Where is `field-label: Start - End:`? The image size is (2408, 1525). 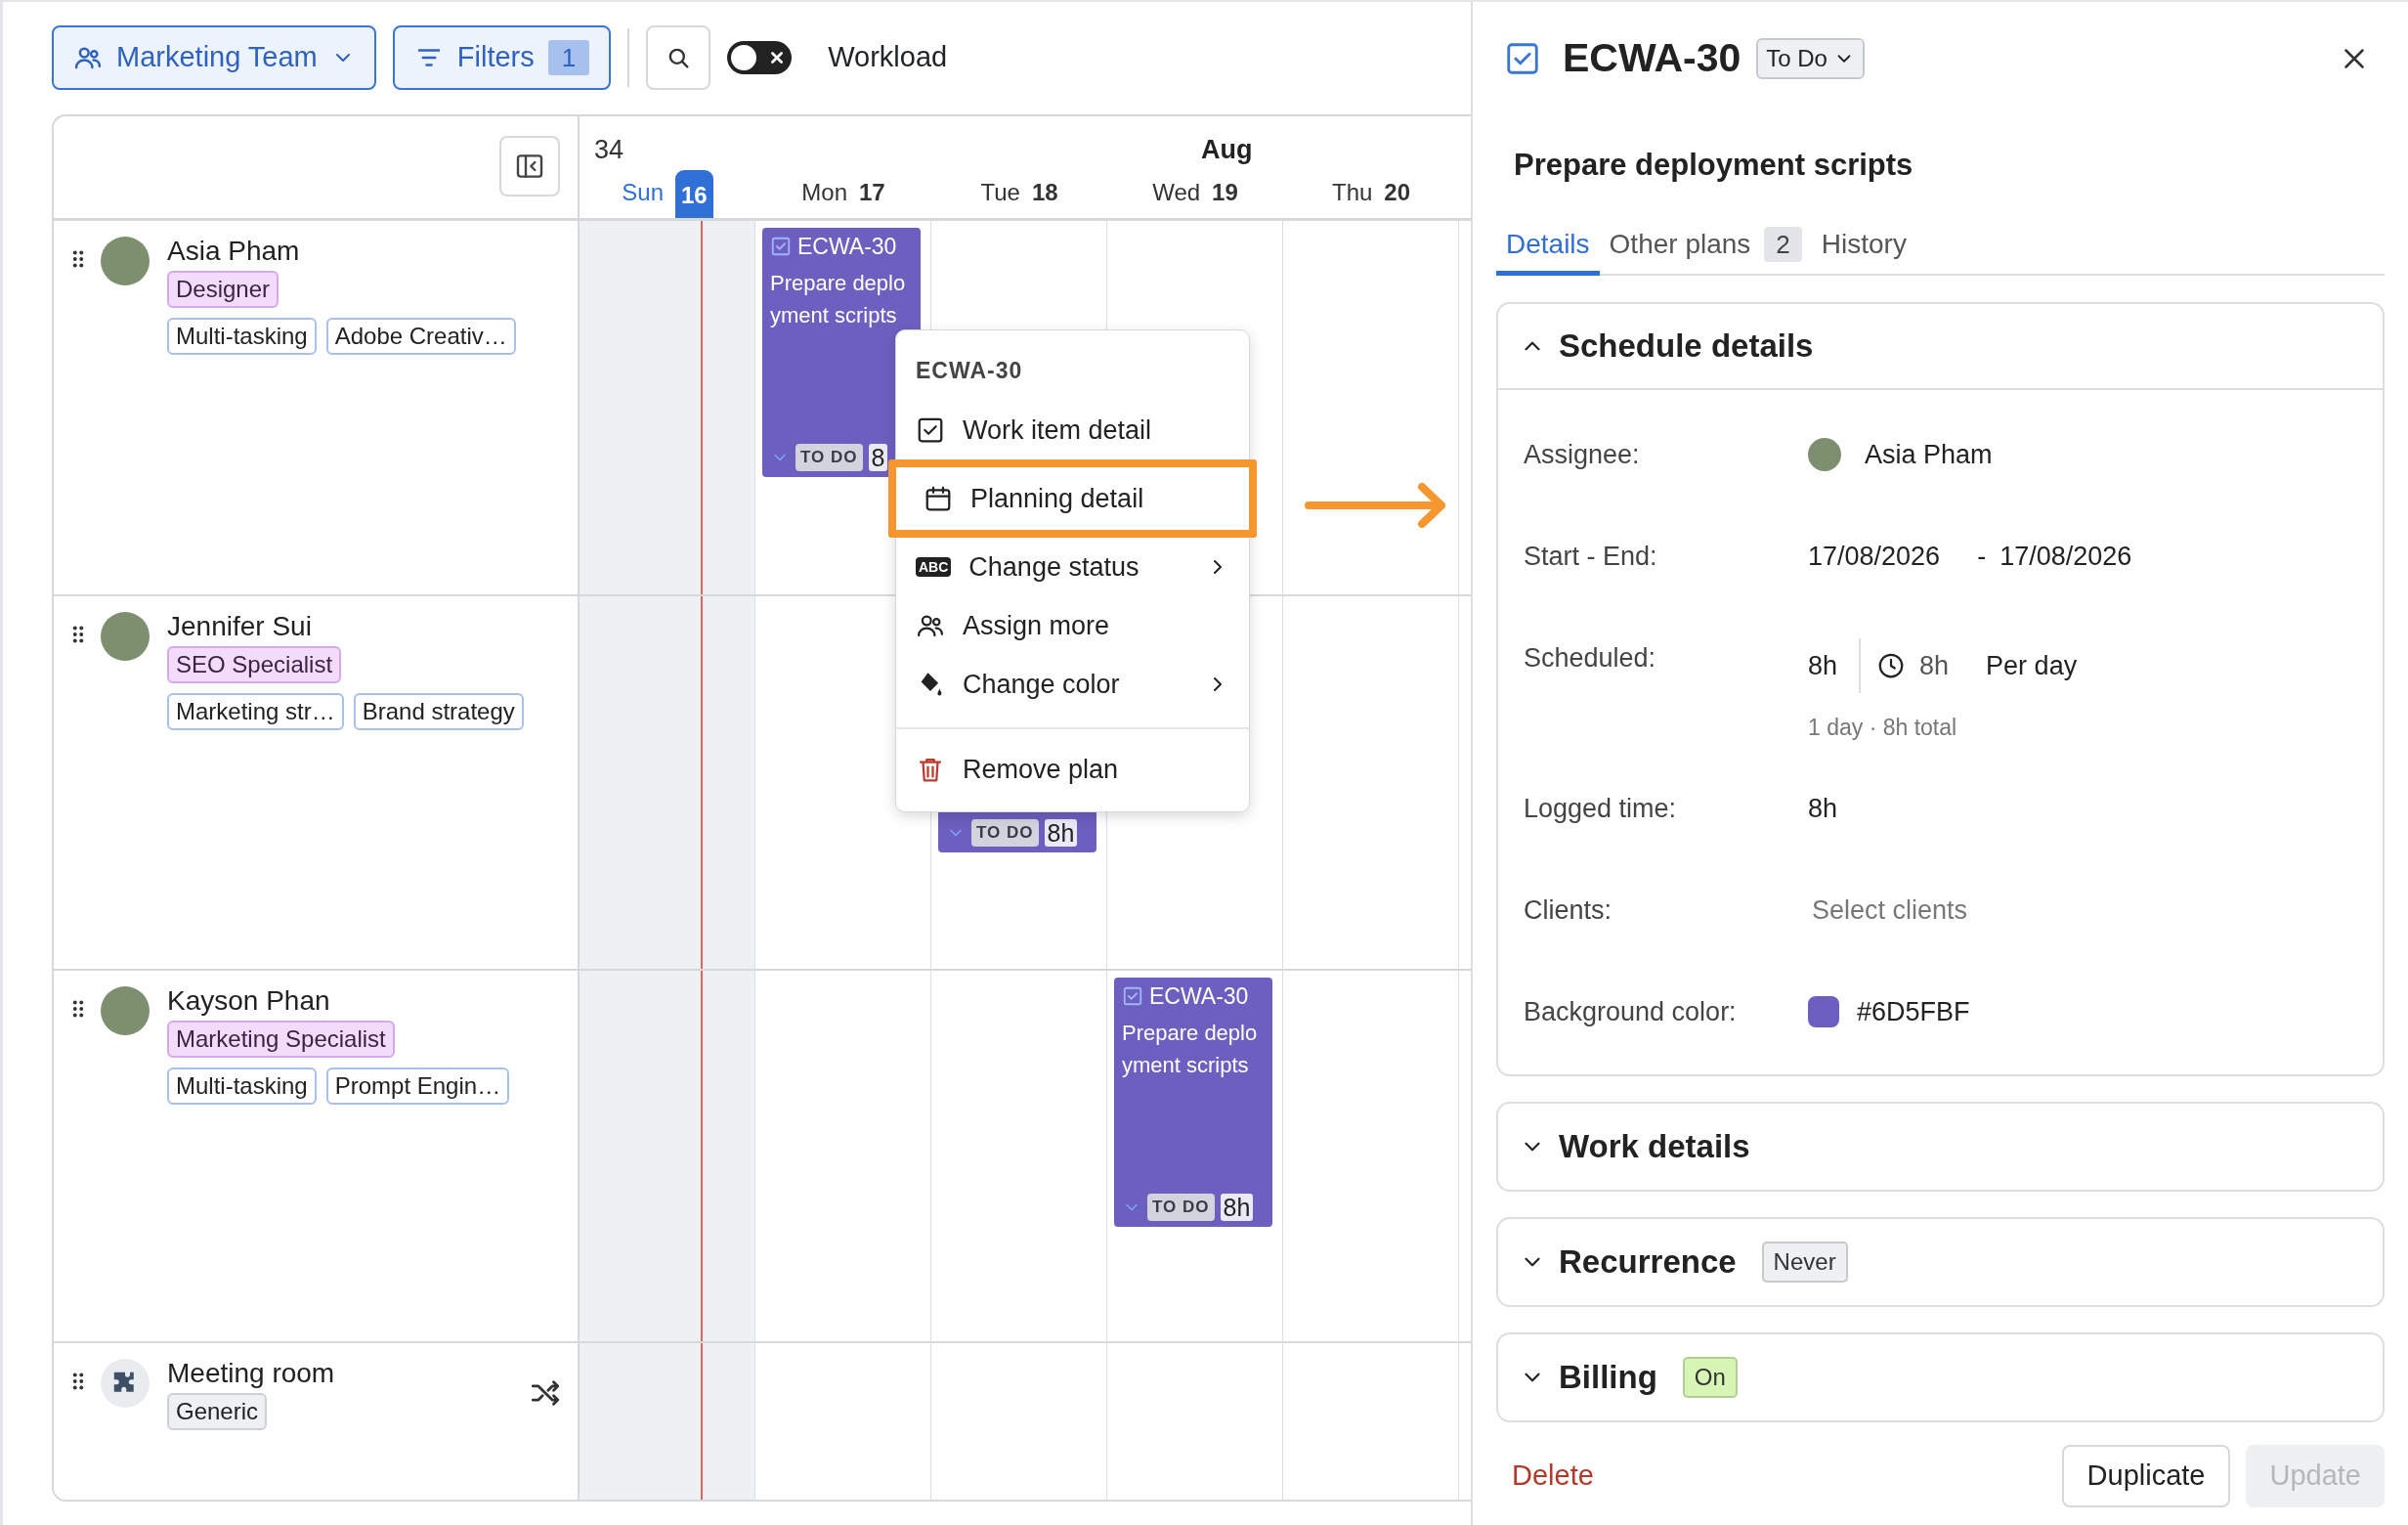 field-label: Start - End: is located at coordinates (1591, 556).